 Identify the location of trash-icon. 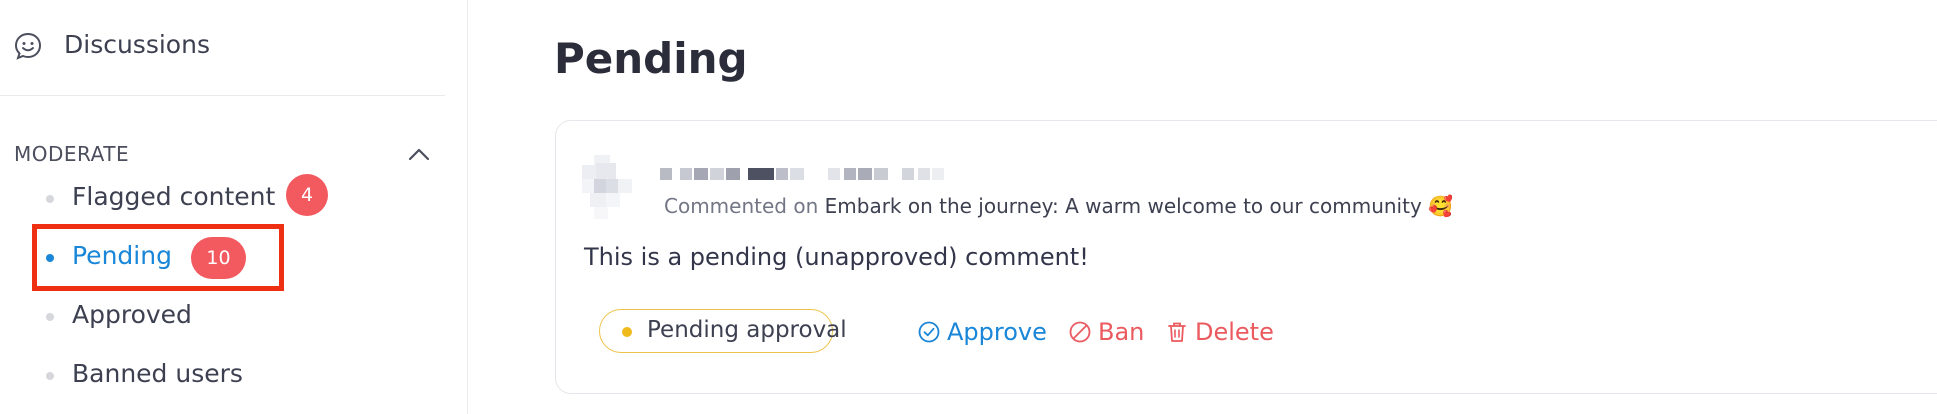
(1177, 332).